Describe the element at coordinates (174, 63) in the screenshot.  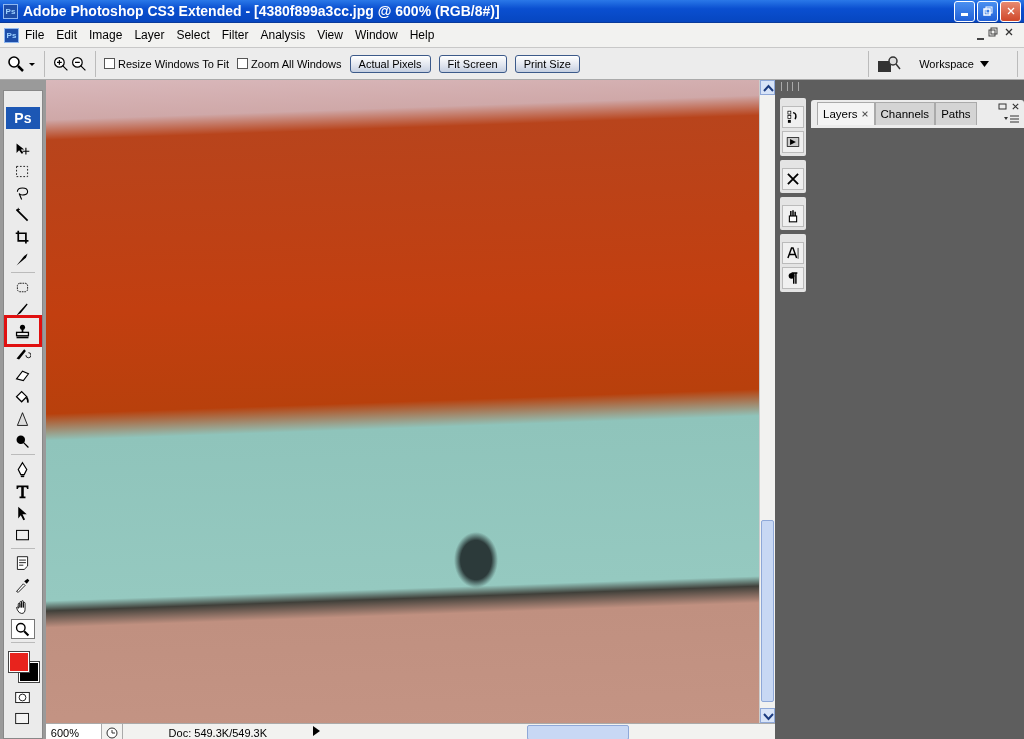
I see `checkbox-label: Resize Windows To Fit` at that location.